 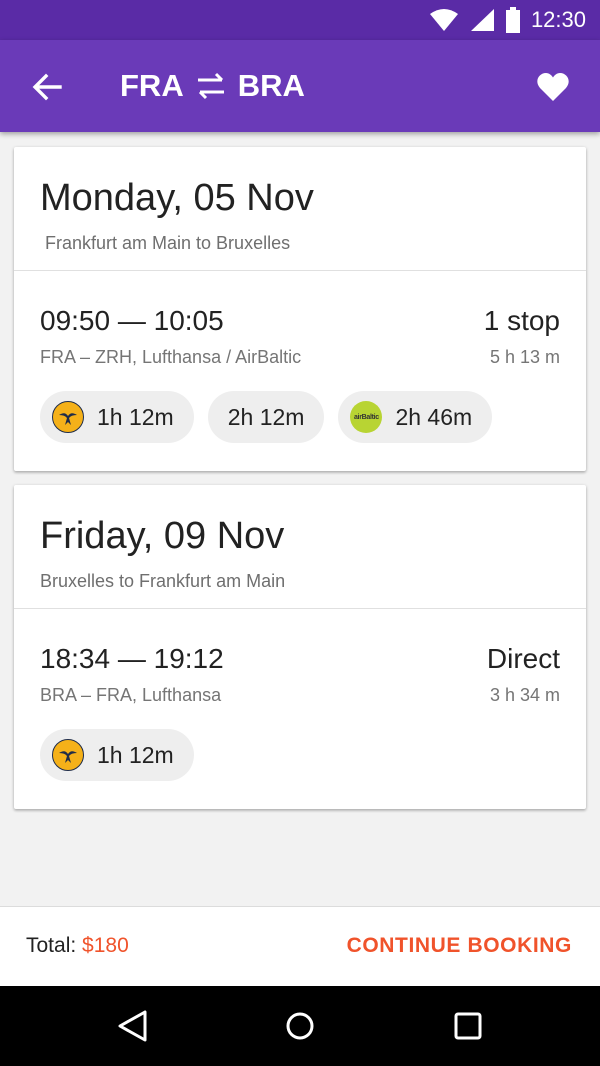 I want to click on leg-duration: 2h 46m, so click(x=434, y=416).